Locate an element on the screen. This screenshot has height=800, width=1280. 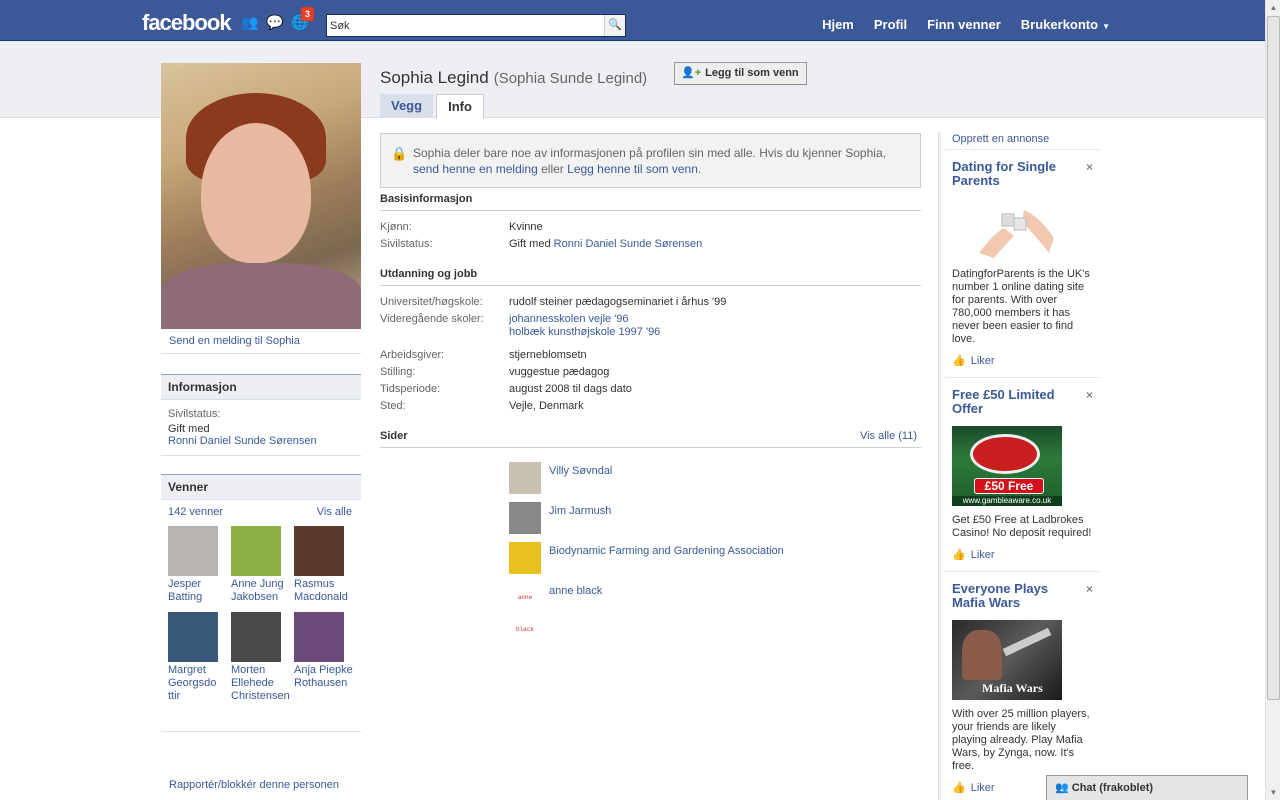
position-label: Stilling: is located at coordinates (398, 372).